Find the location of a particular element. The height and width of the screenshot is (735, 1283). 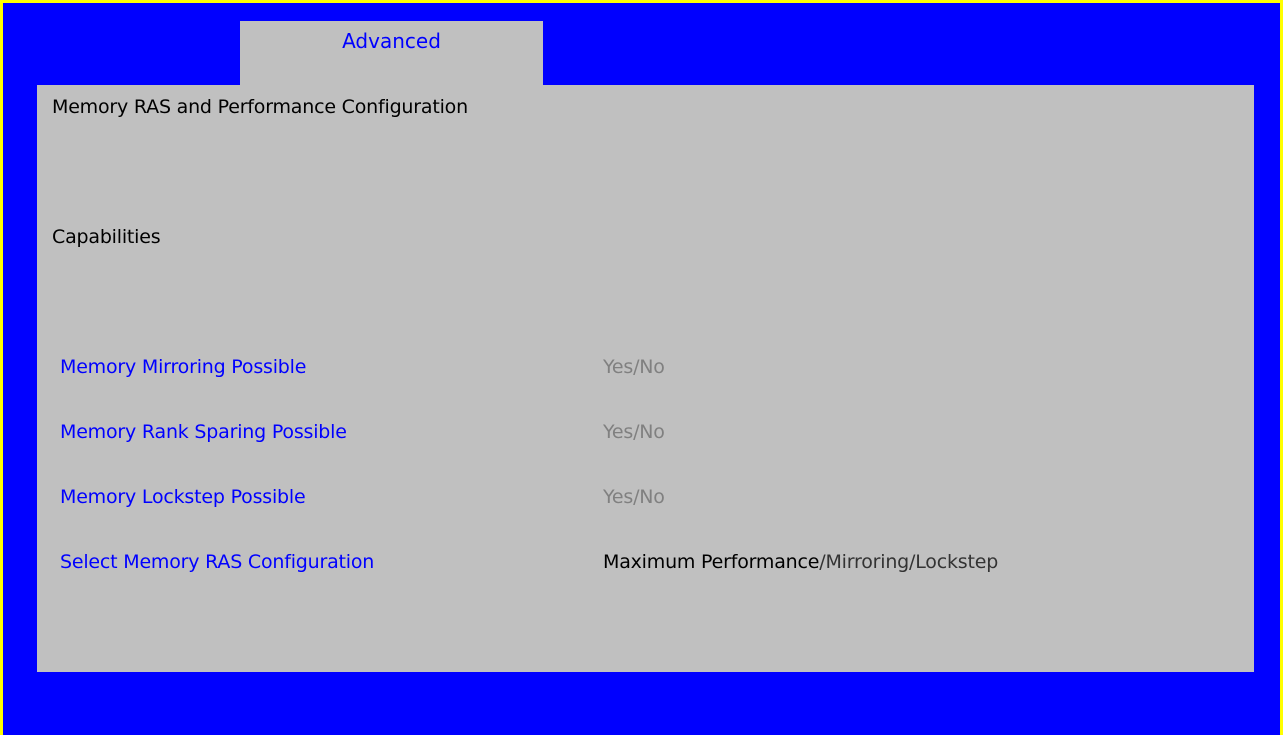

capabilities-heading: Capabilities is located at coordinates (106, 237).